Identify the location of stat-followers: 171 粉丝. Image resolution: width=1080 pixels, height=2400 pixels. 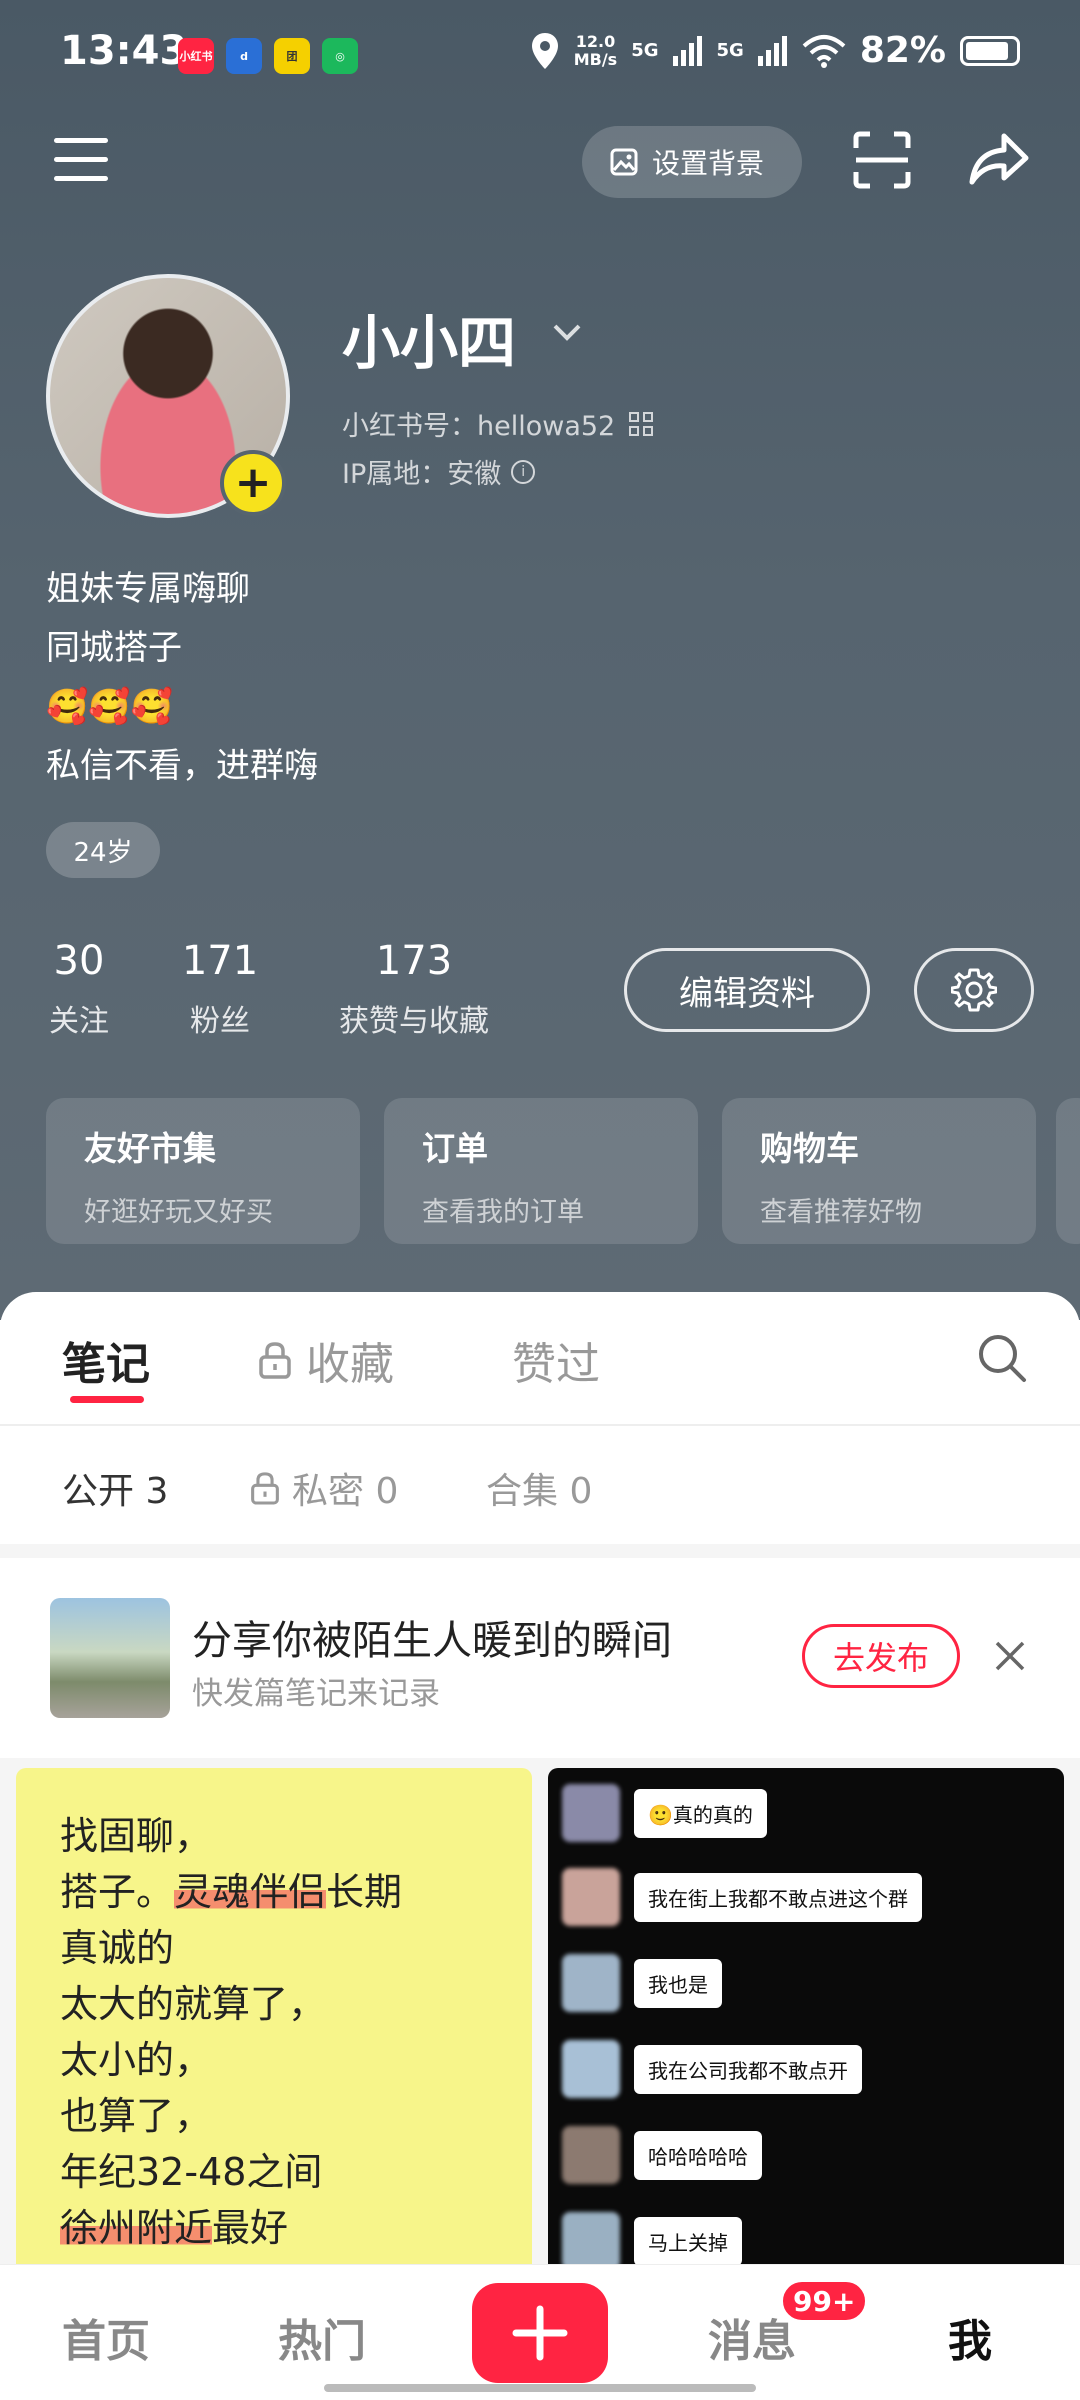
(220, 989).